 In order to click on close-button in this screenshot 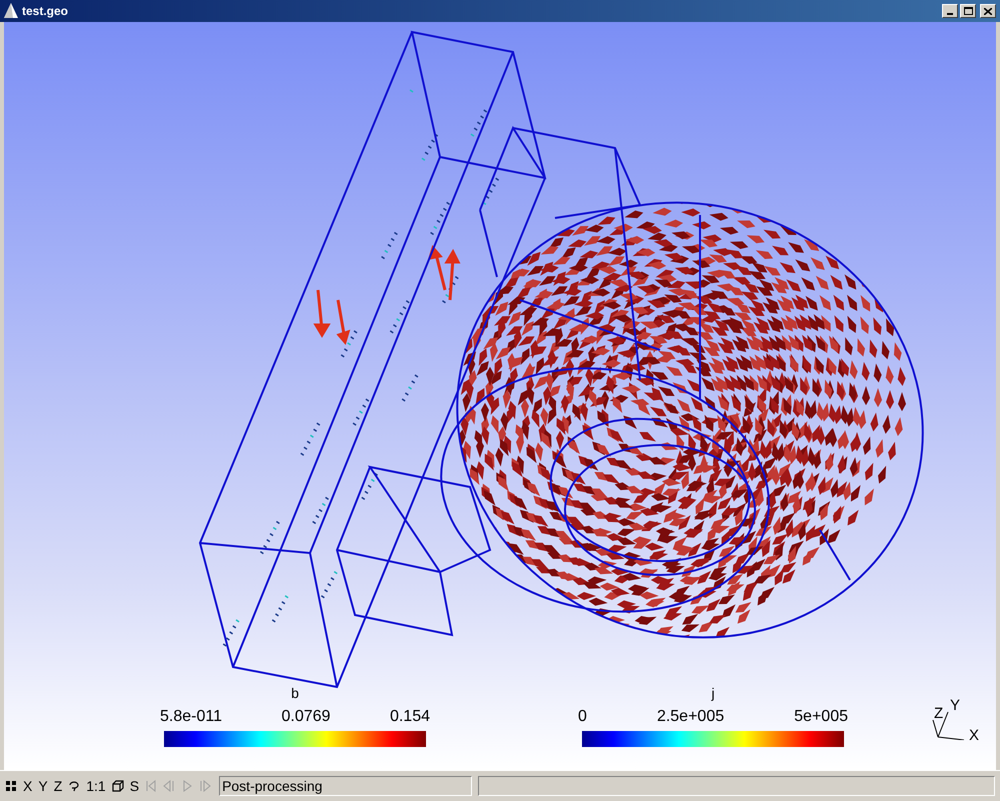, I will do `click(988, 11)`.